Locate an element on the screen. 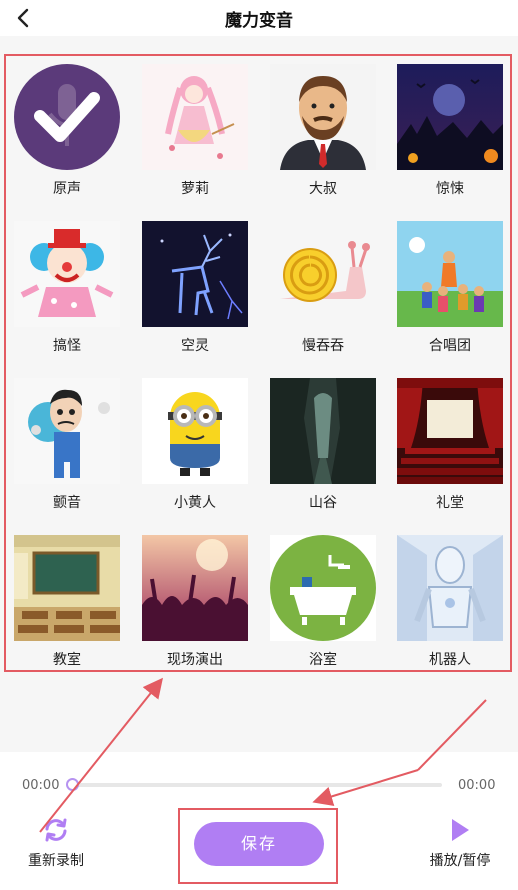 Image resolution: width=518 pixels, height=890 pixels. effect-tile: 搞怪 is located at coordinates (67, 296).